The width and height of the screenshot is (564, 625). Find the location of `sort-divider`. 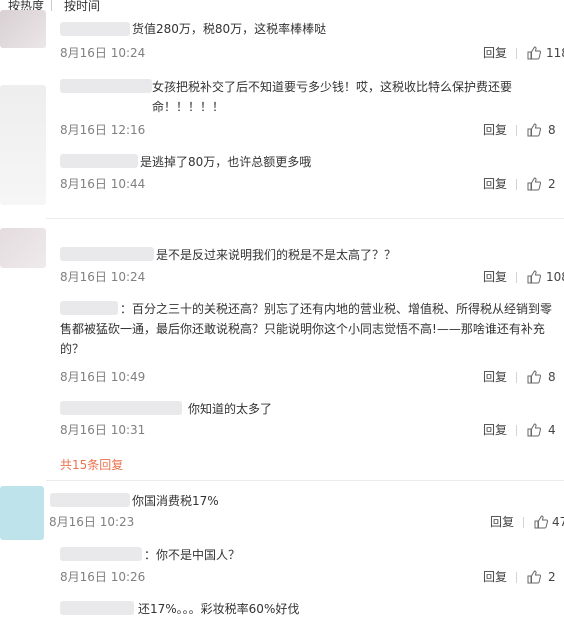

sort-divider is located at coordinates (51, 5).